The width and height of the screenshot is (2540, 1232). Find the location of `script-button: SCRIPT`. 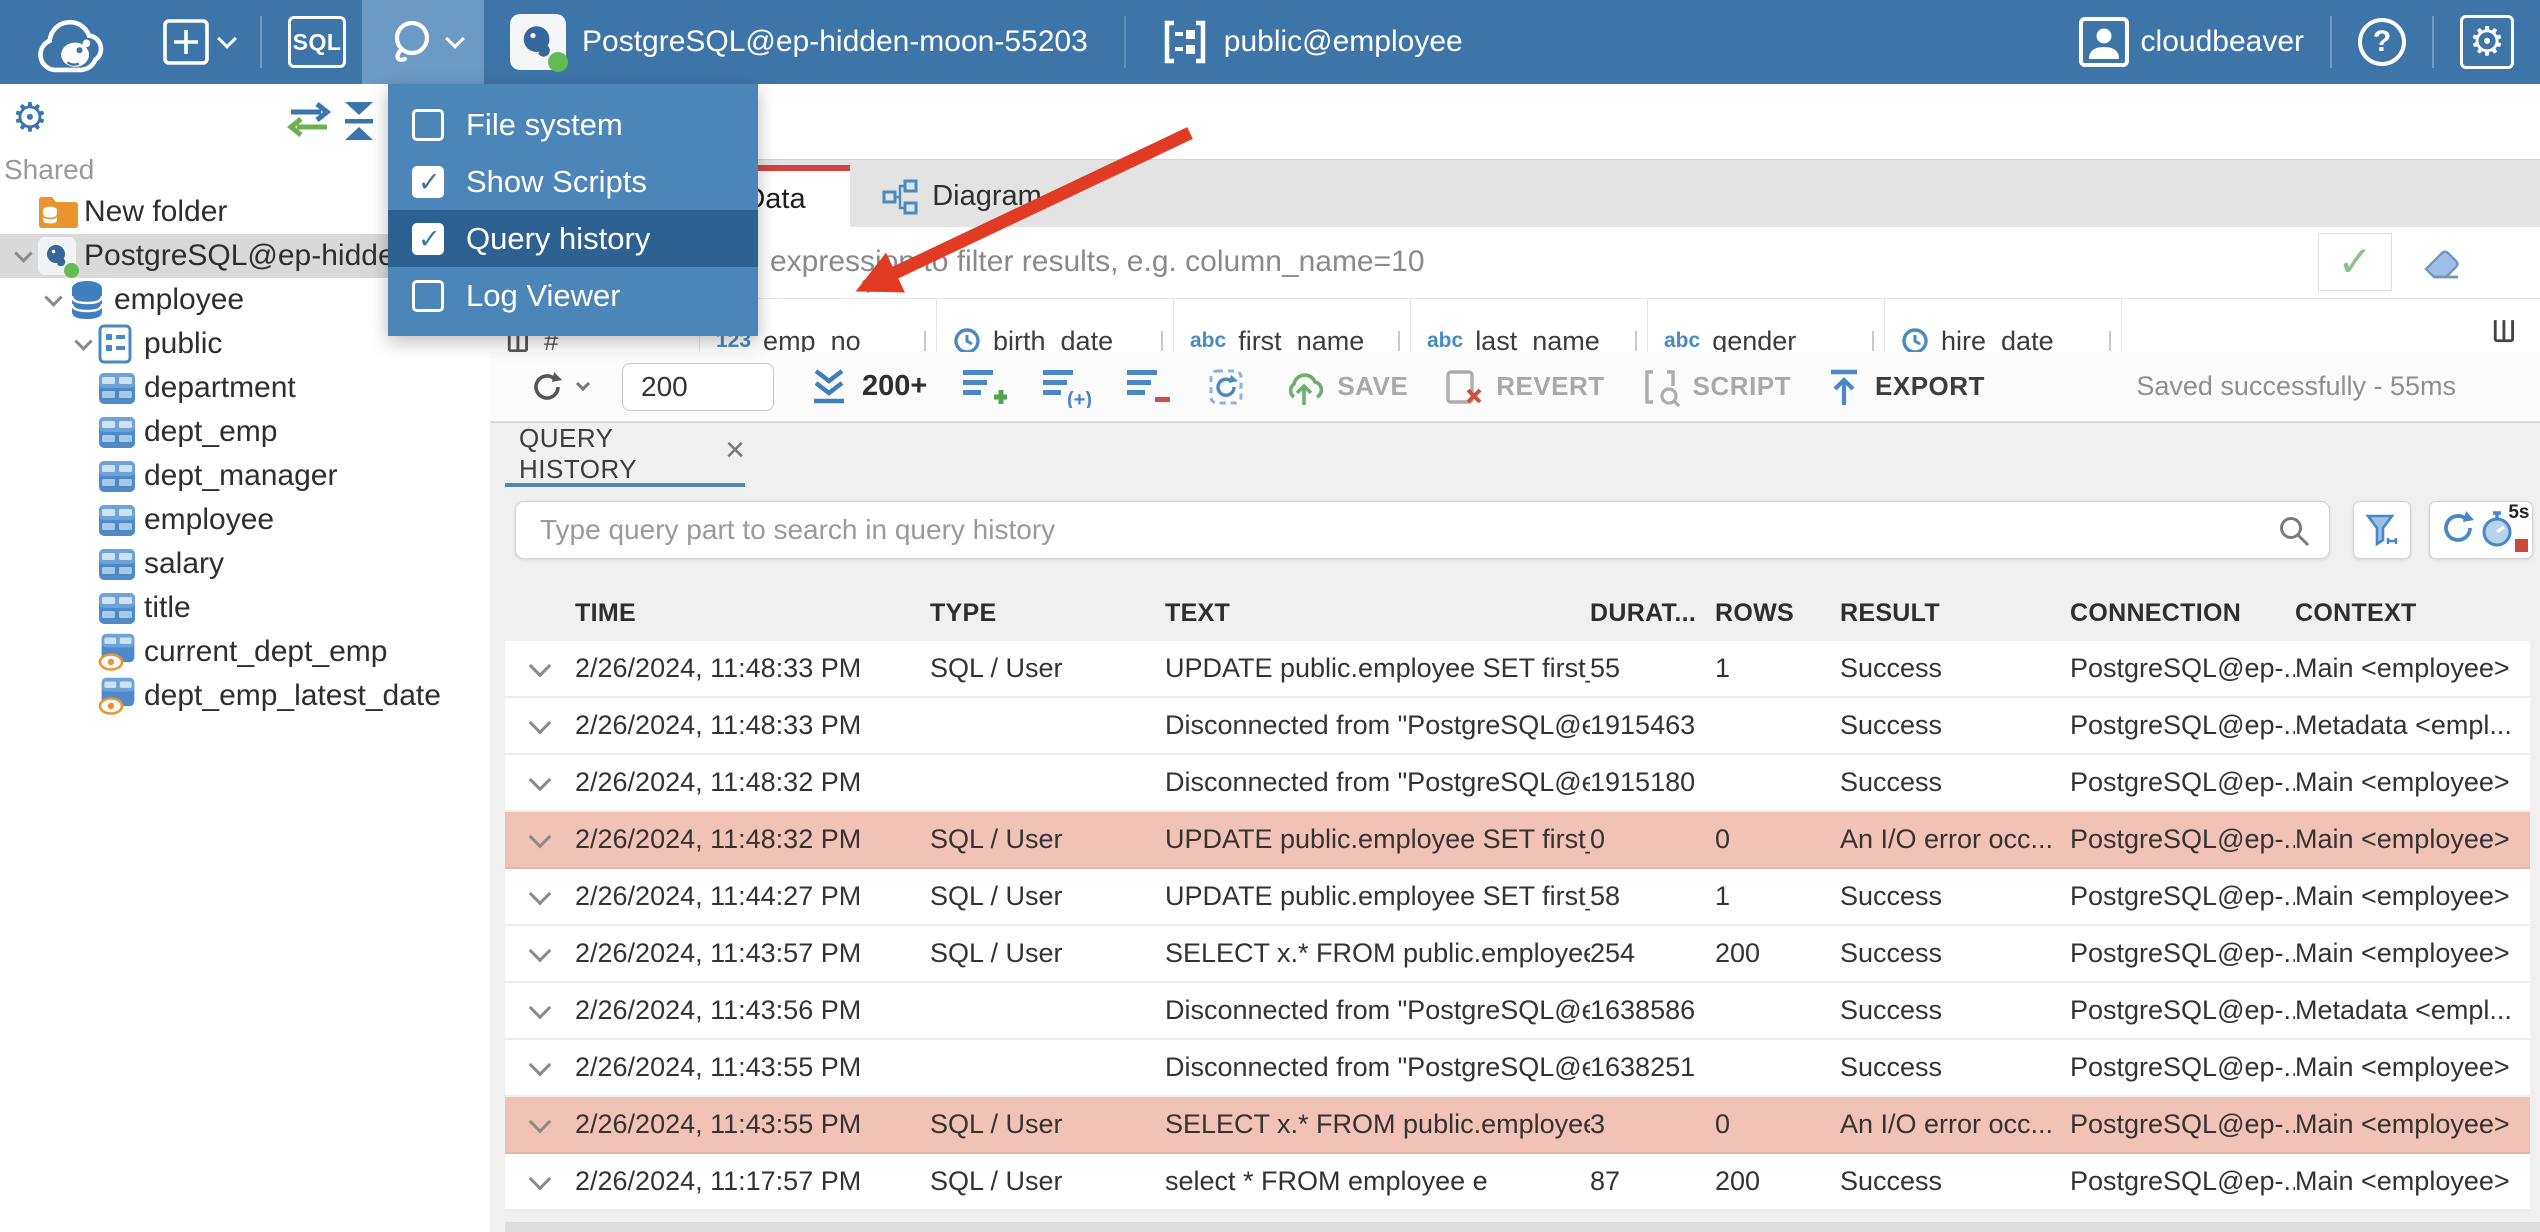

script-button: SCRIPT is located at coordinates (1715, 387).